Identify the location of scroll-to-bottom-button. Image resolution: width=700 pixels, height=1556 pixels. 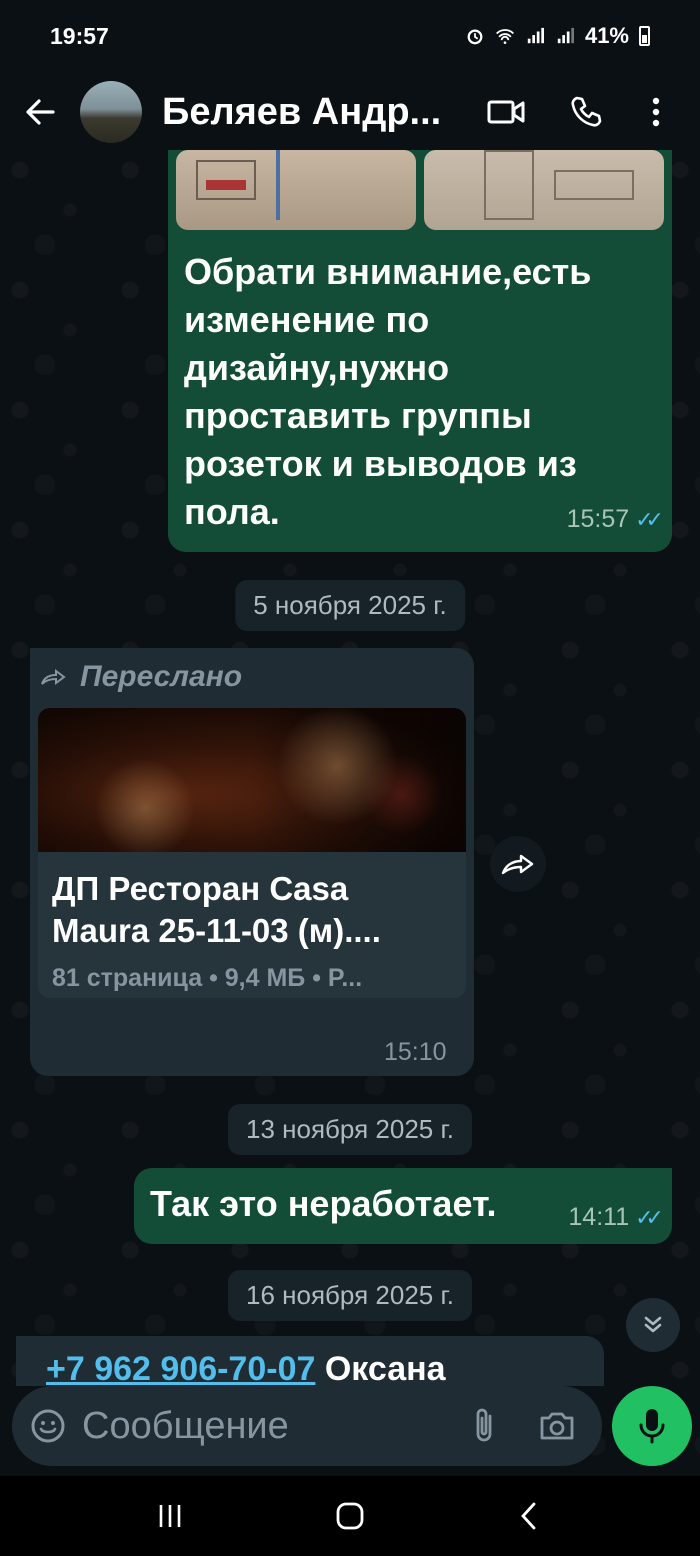
(653, 1325).